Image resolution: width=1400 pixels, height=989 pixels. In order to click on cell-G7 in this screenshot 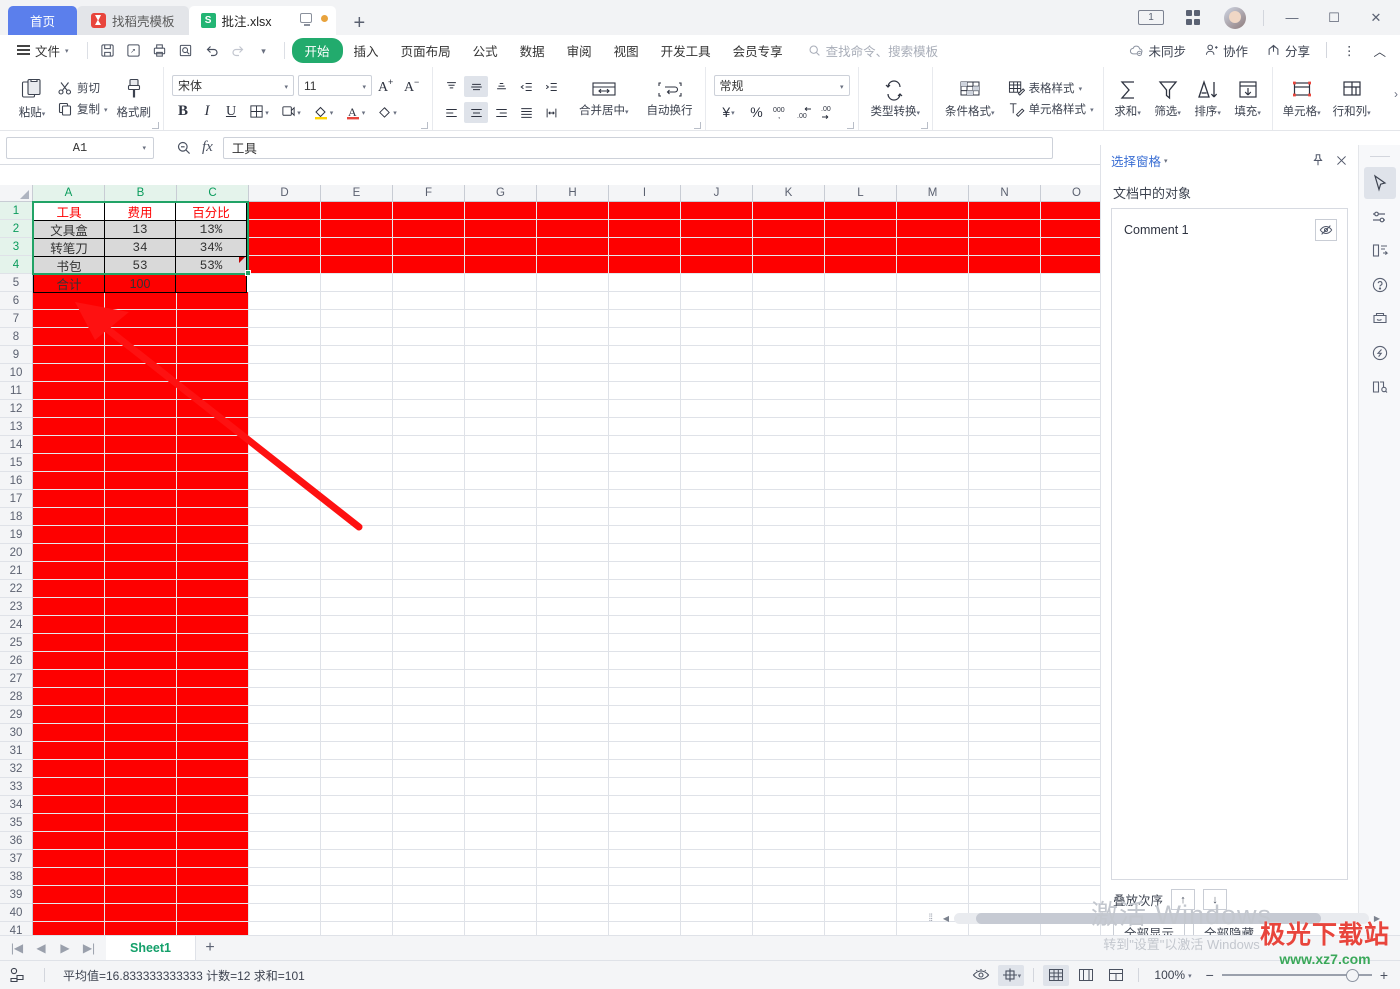, I will do `click(501, 319)`.